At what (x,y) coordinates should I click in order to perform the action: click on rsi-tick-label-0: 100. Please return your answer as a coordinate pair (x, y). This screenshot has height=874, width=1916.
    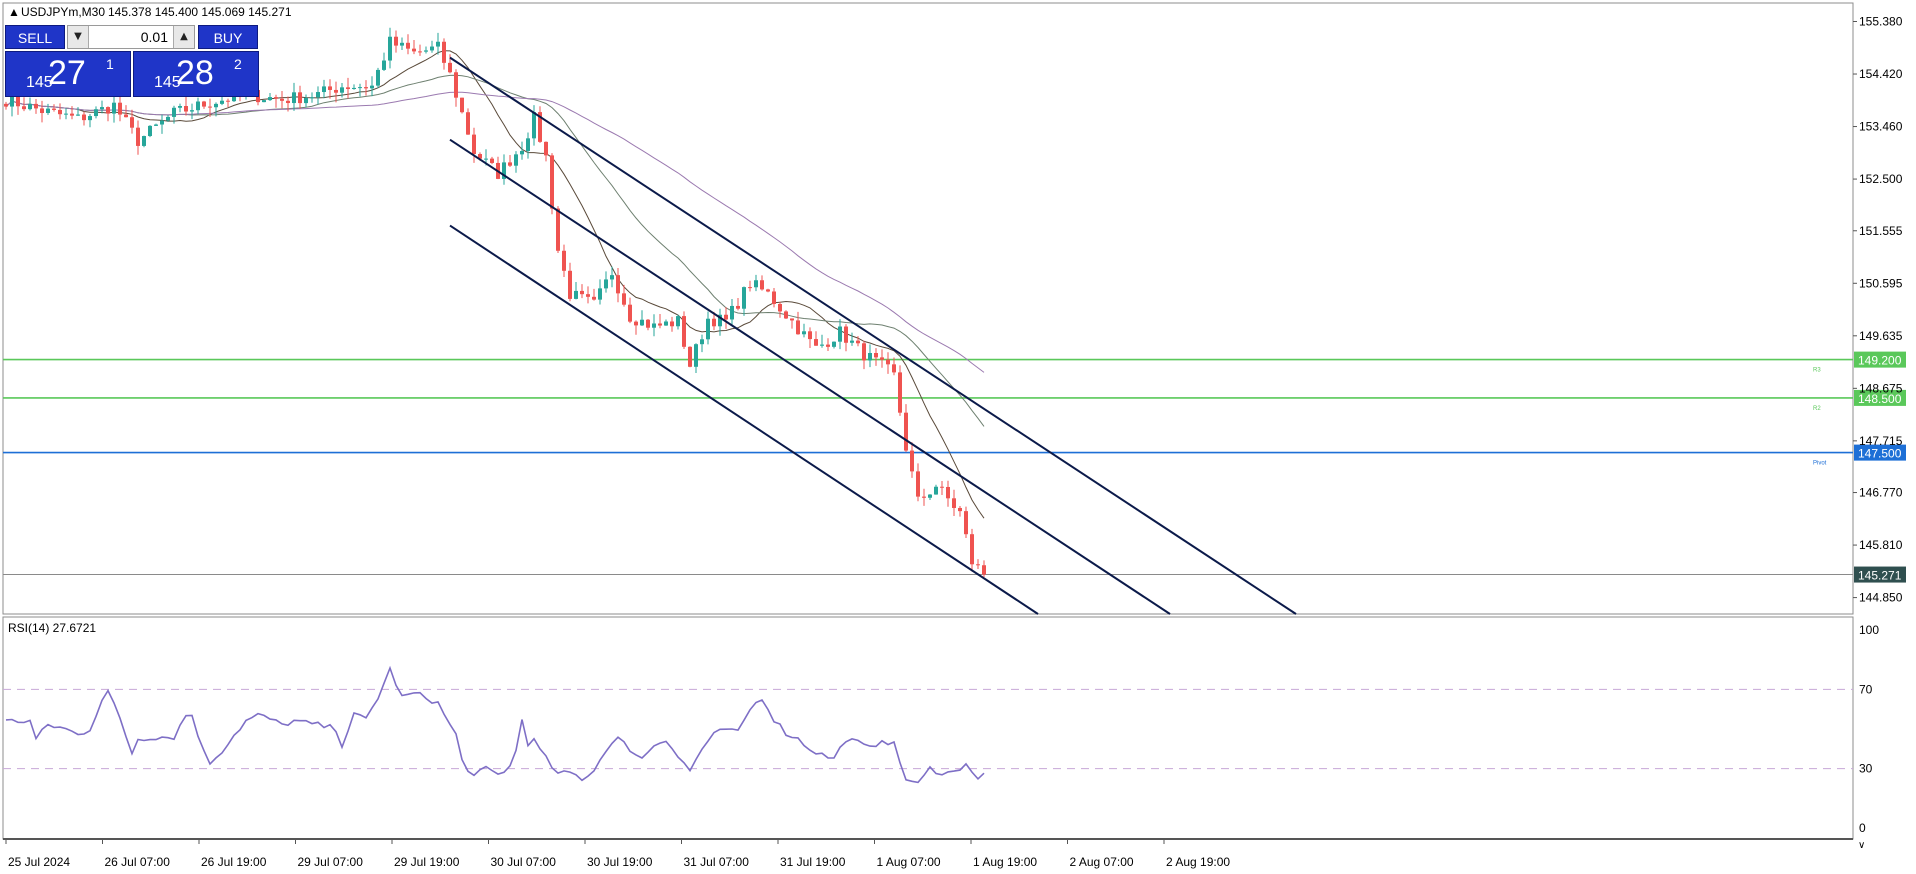
    Looking at the image, I should click on (1869, 630).